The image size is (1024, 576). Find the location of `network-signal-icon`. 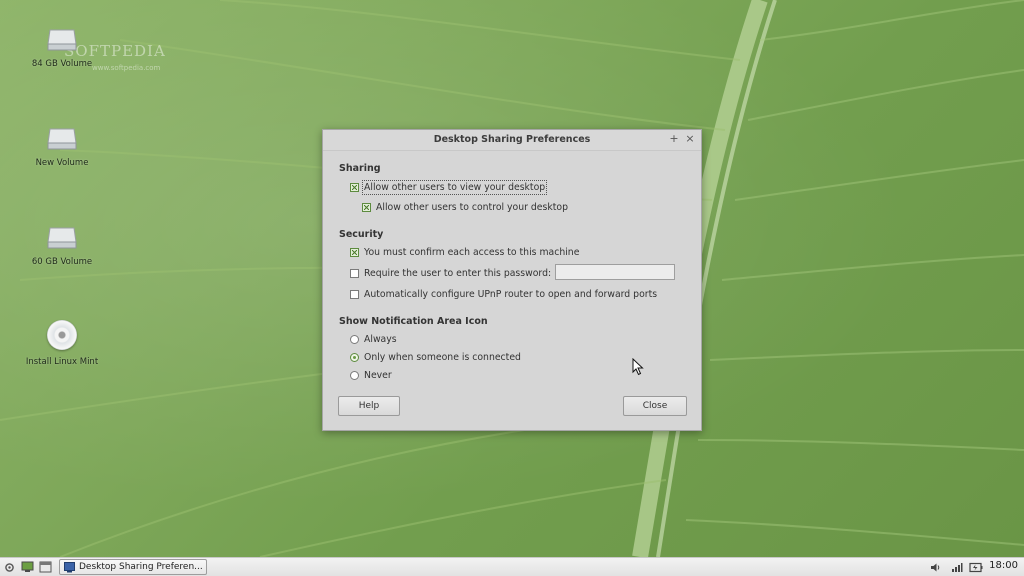

network-signal-icon is located at coordinates (957, 567).